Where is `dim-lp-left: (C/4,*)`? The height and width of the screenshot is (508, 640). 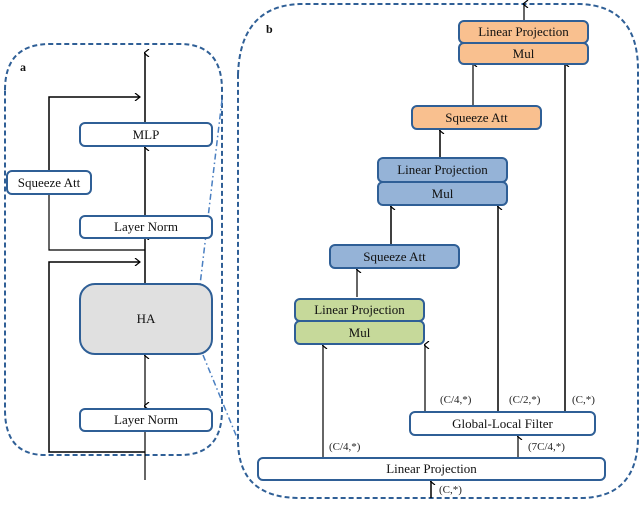 dim-lp-left: (C/4,*) is located at coordinates (345, 447).